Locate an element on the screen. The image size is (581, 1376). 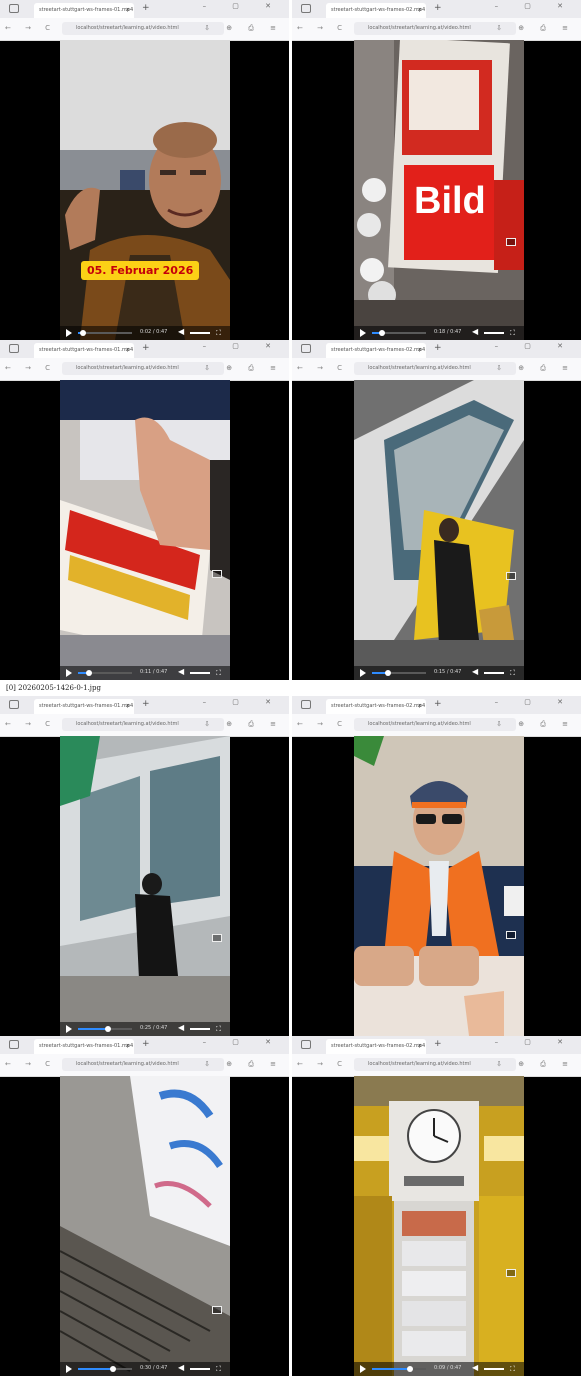
video-player: 0:09 / 0:47 ◀ ⛶ is located at coordinates (439, 1226).